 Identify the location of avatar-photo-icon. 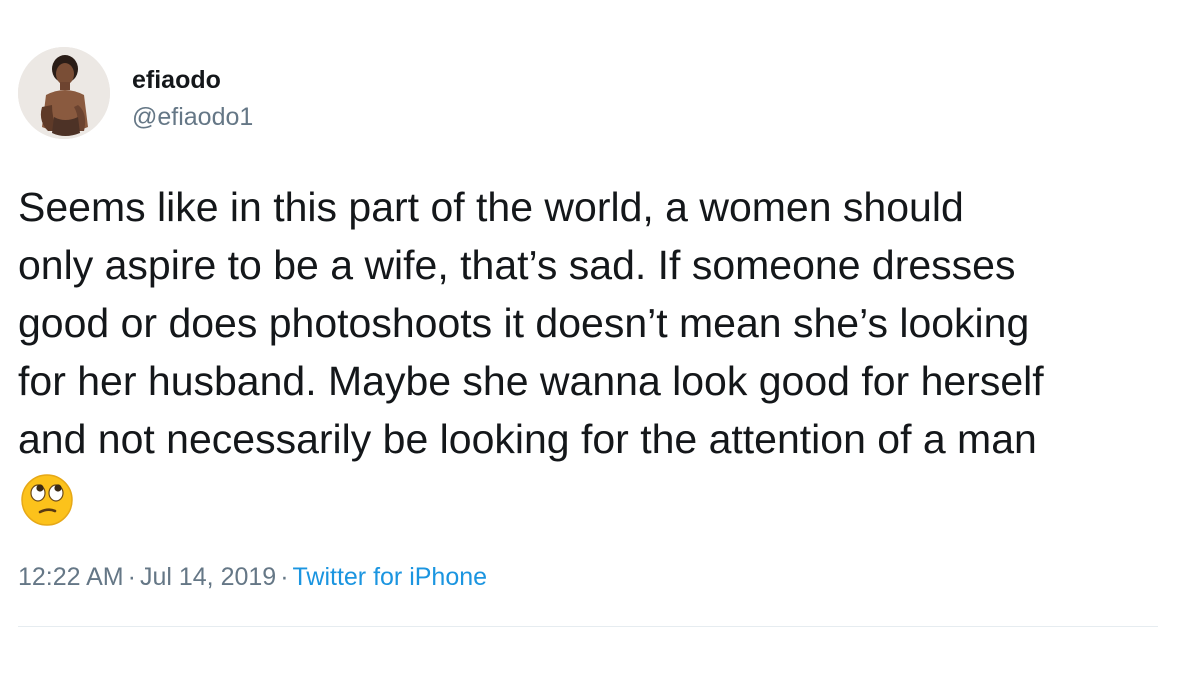
(64, 93).